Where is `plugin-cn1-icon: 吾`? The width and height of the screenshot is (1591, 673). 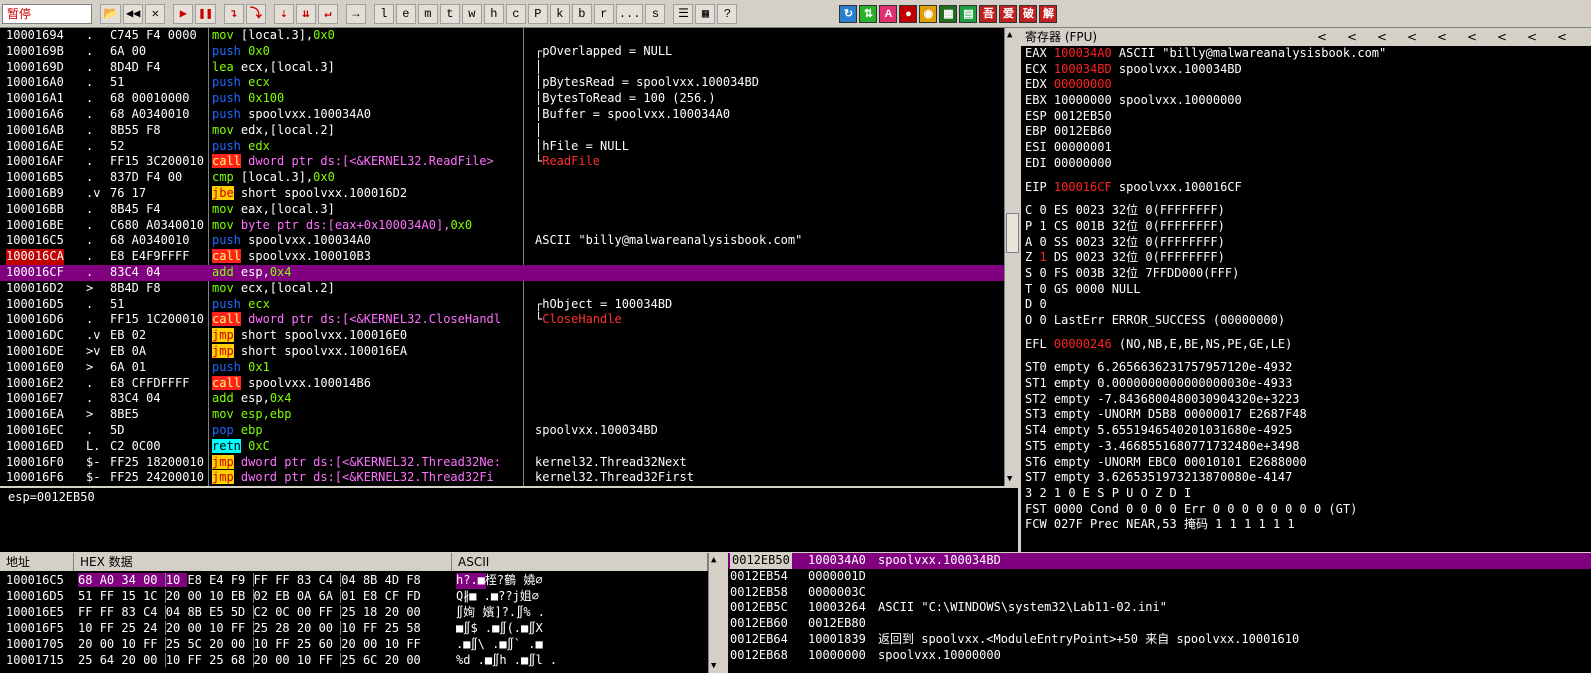
plugin-cn1-icon: 吾 is located at coordinates (988, 13).